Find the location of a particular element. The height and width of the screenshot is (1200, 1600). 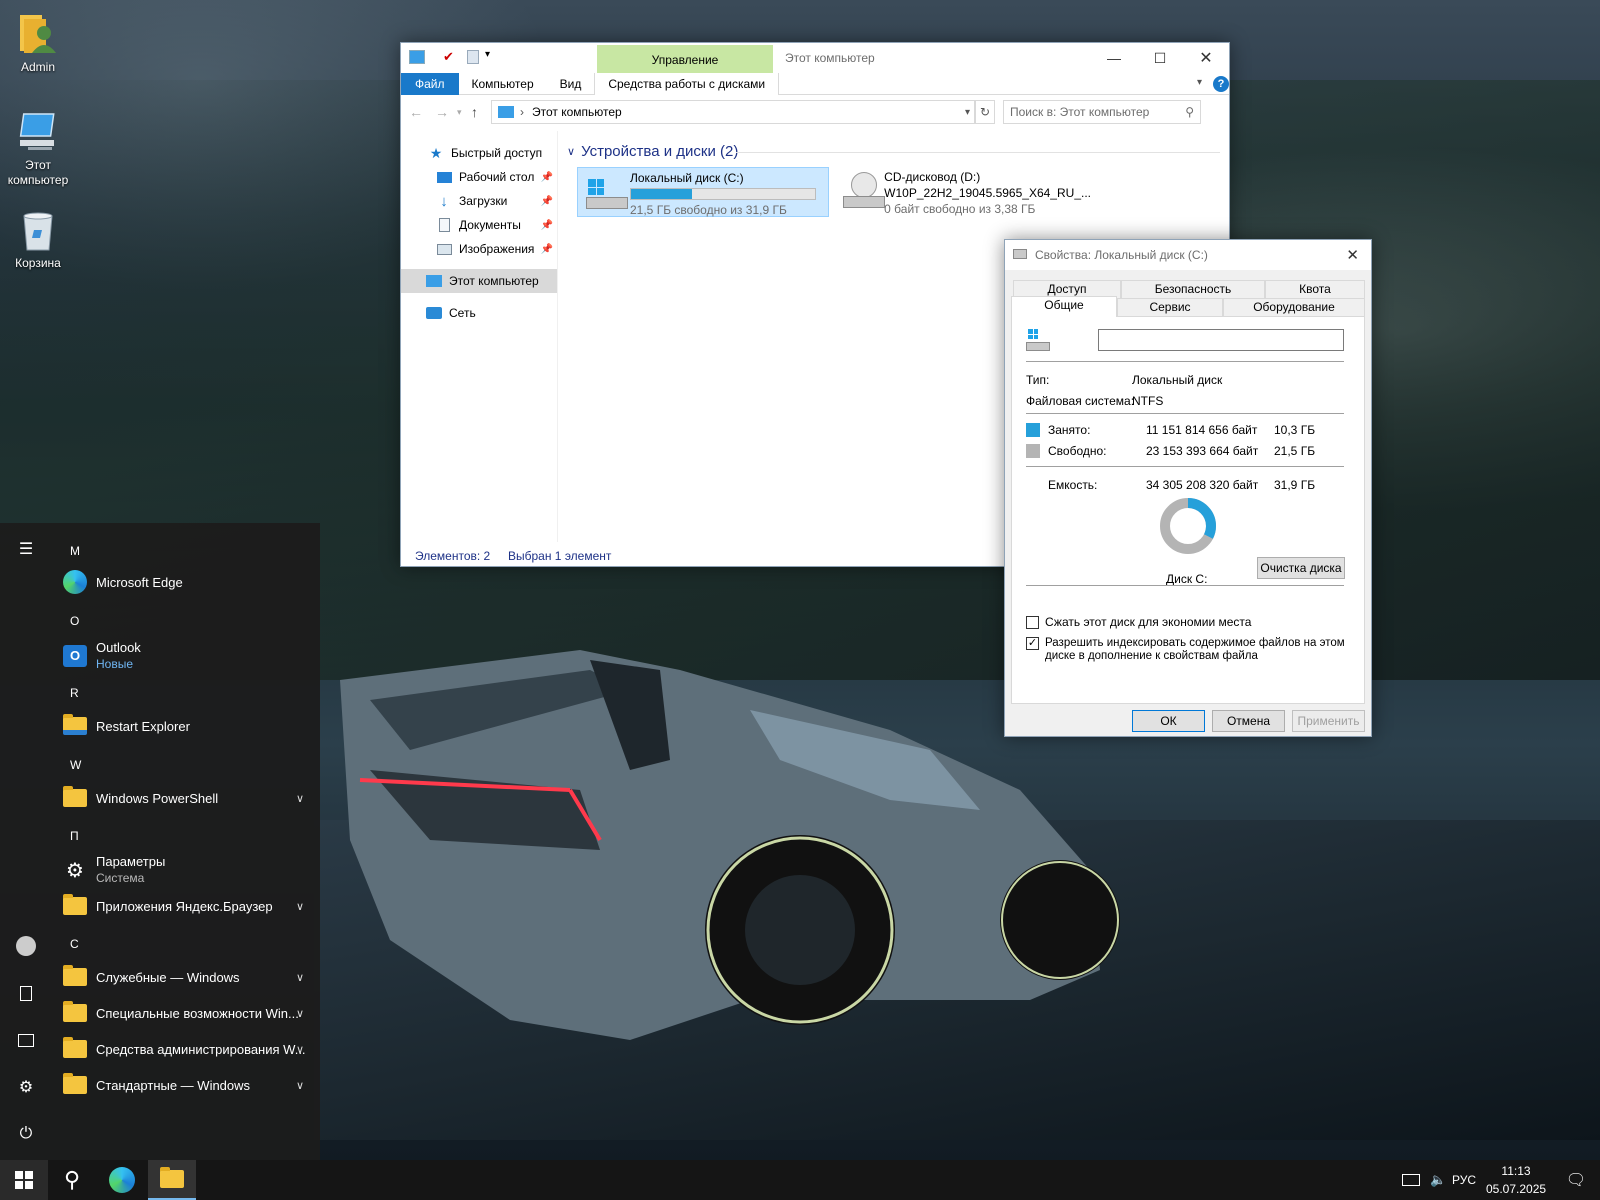

disk-cleanup-button: Очистка диска is located at coordinates (1301, 568).